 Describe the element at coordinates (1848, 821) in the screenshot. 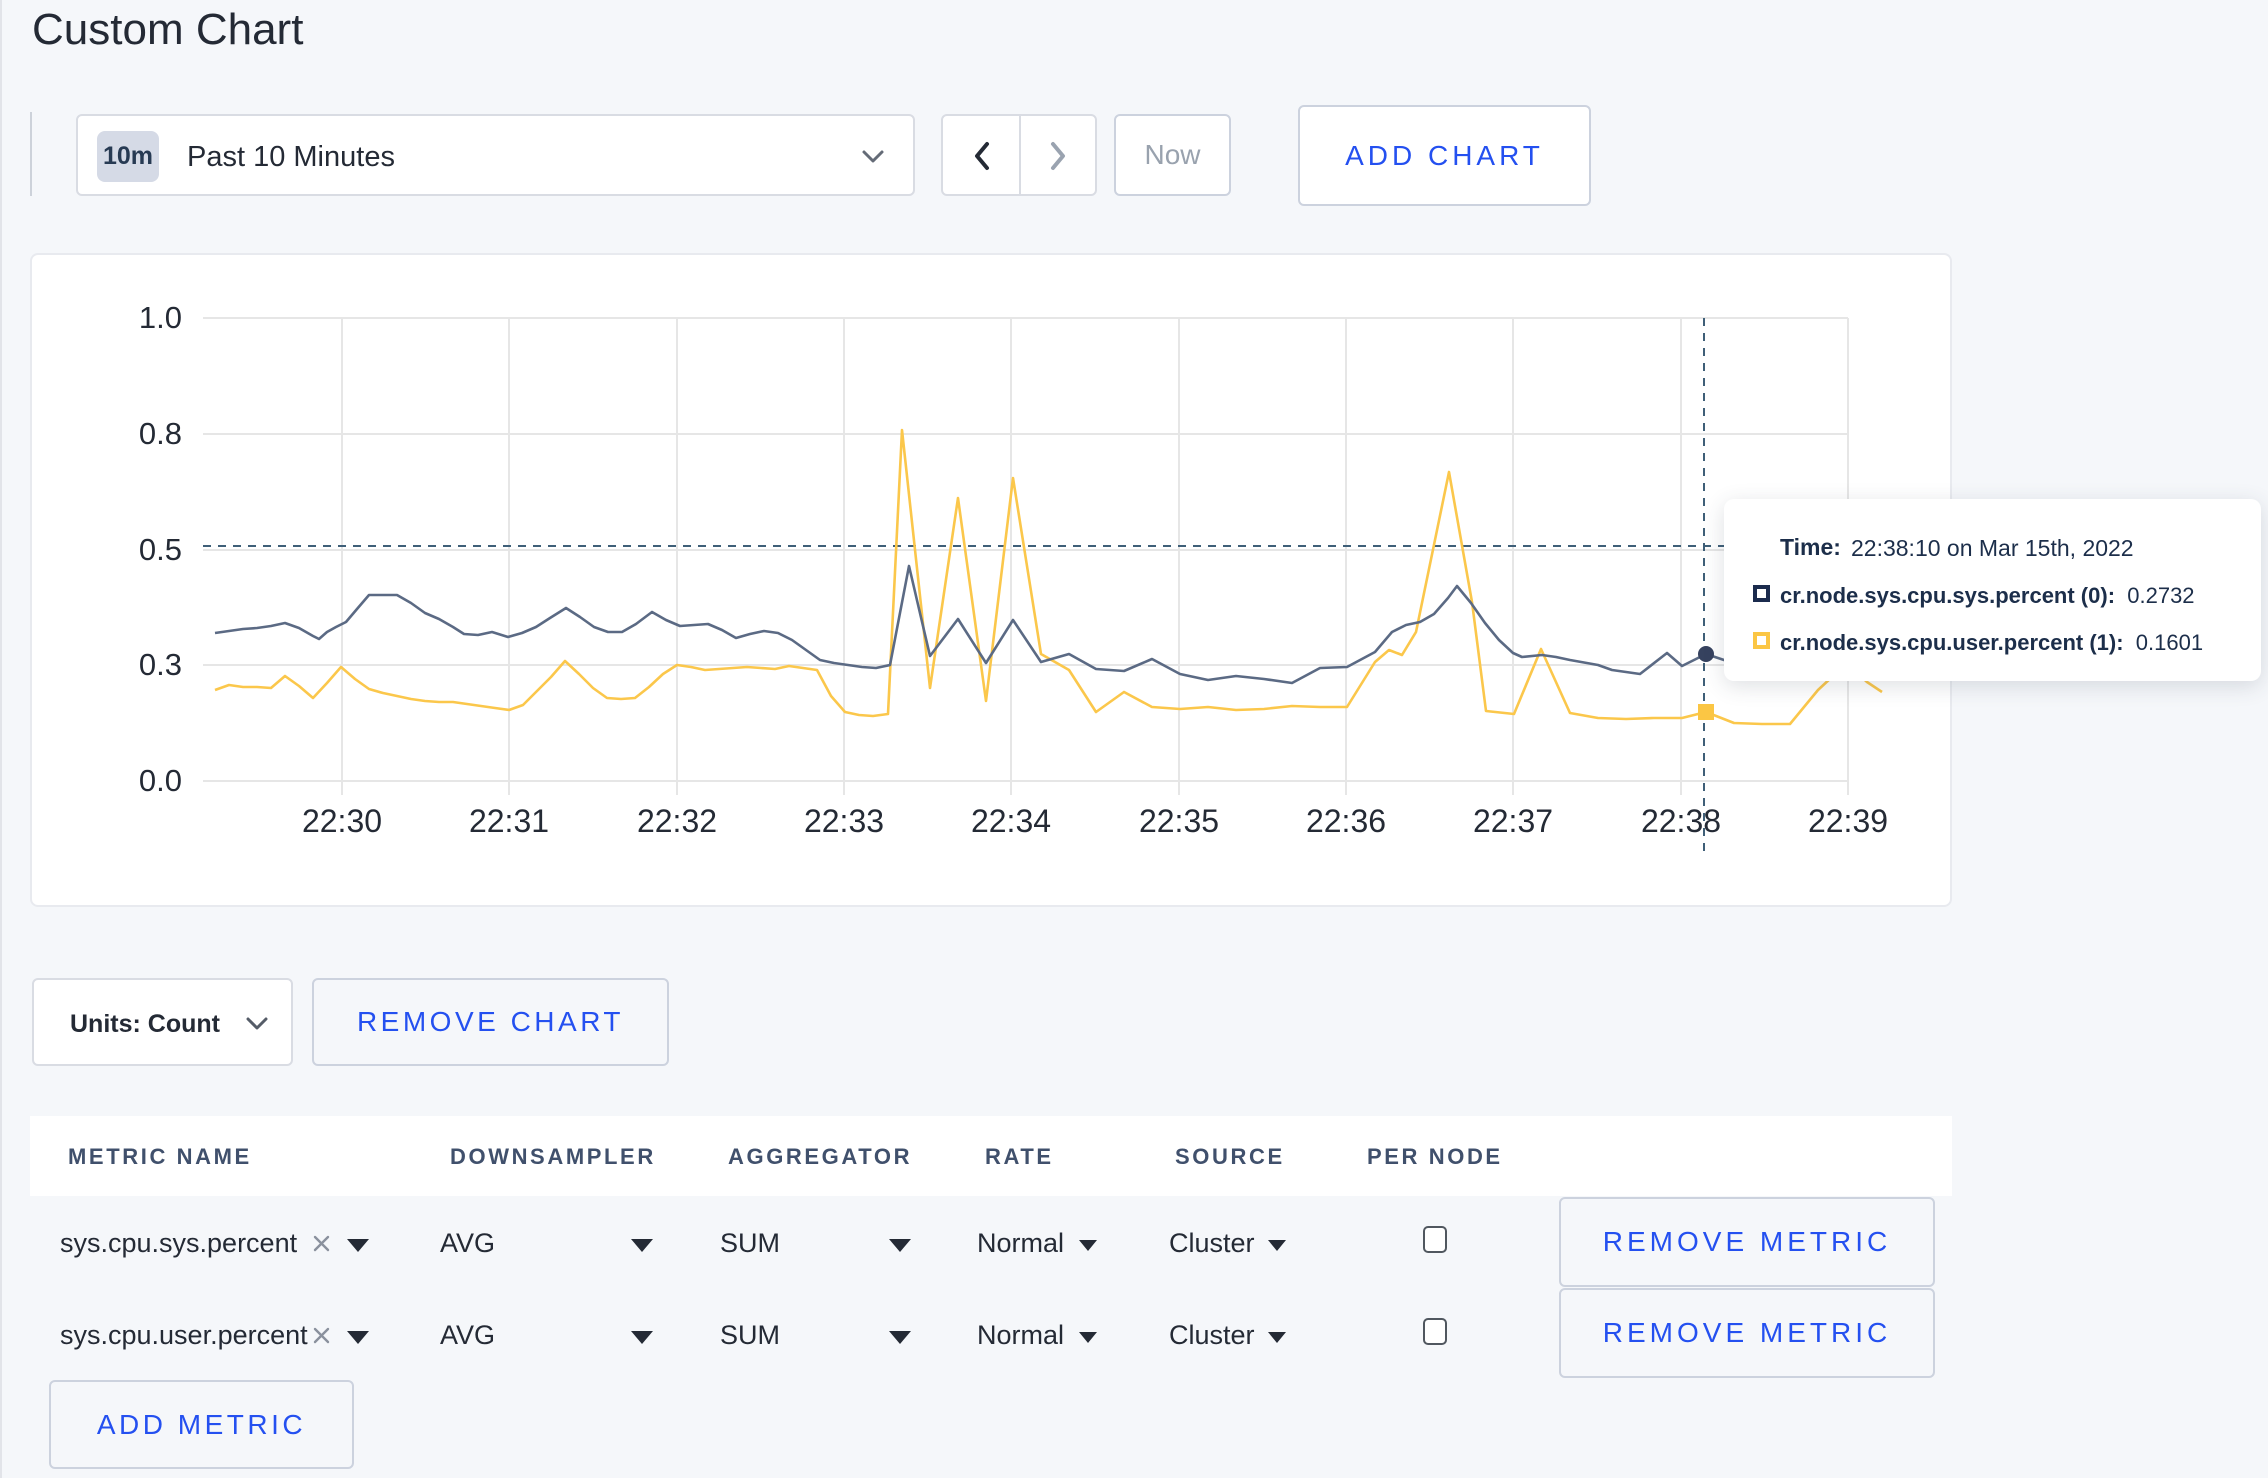

I see `svg-text: 22:39` at that location.